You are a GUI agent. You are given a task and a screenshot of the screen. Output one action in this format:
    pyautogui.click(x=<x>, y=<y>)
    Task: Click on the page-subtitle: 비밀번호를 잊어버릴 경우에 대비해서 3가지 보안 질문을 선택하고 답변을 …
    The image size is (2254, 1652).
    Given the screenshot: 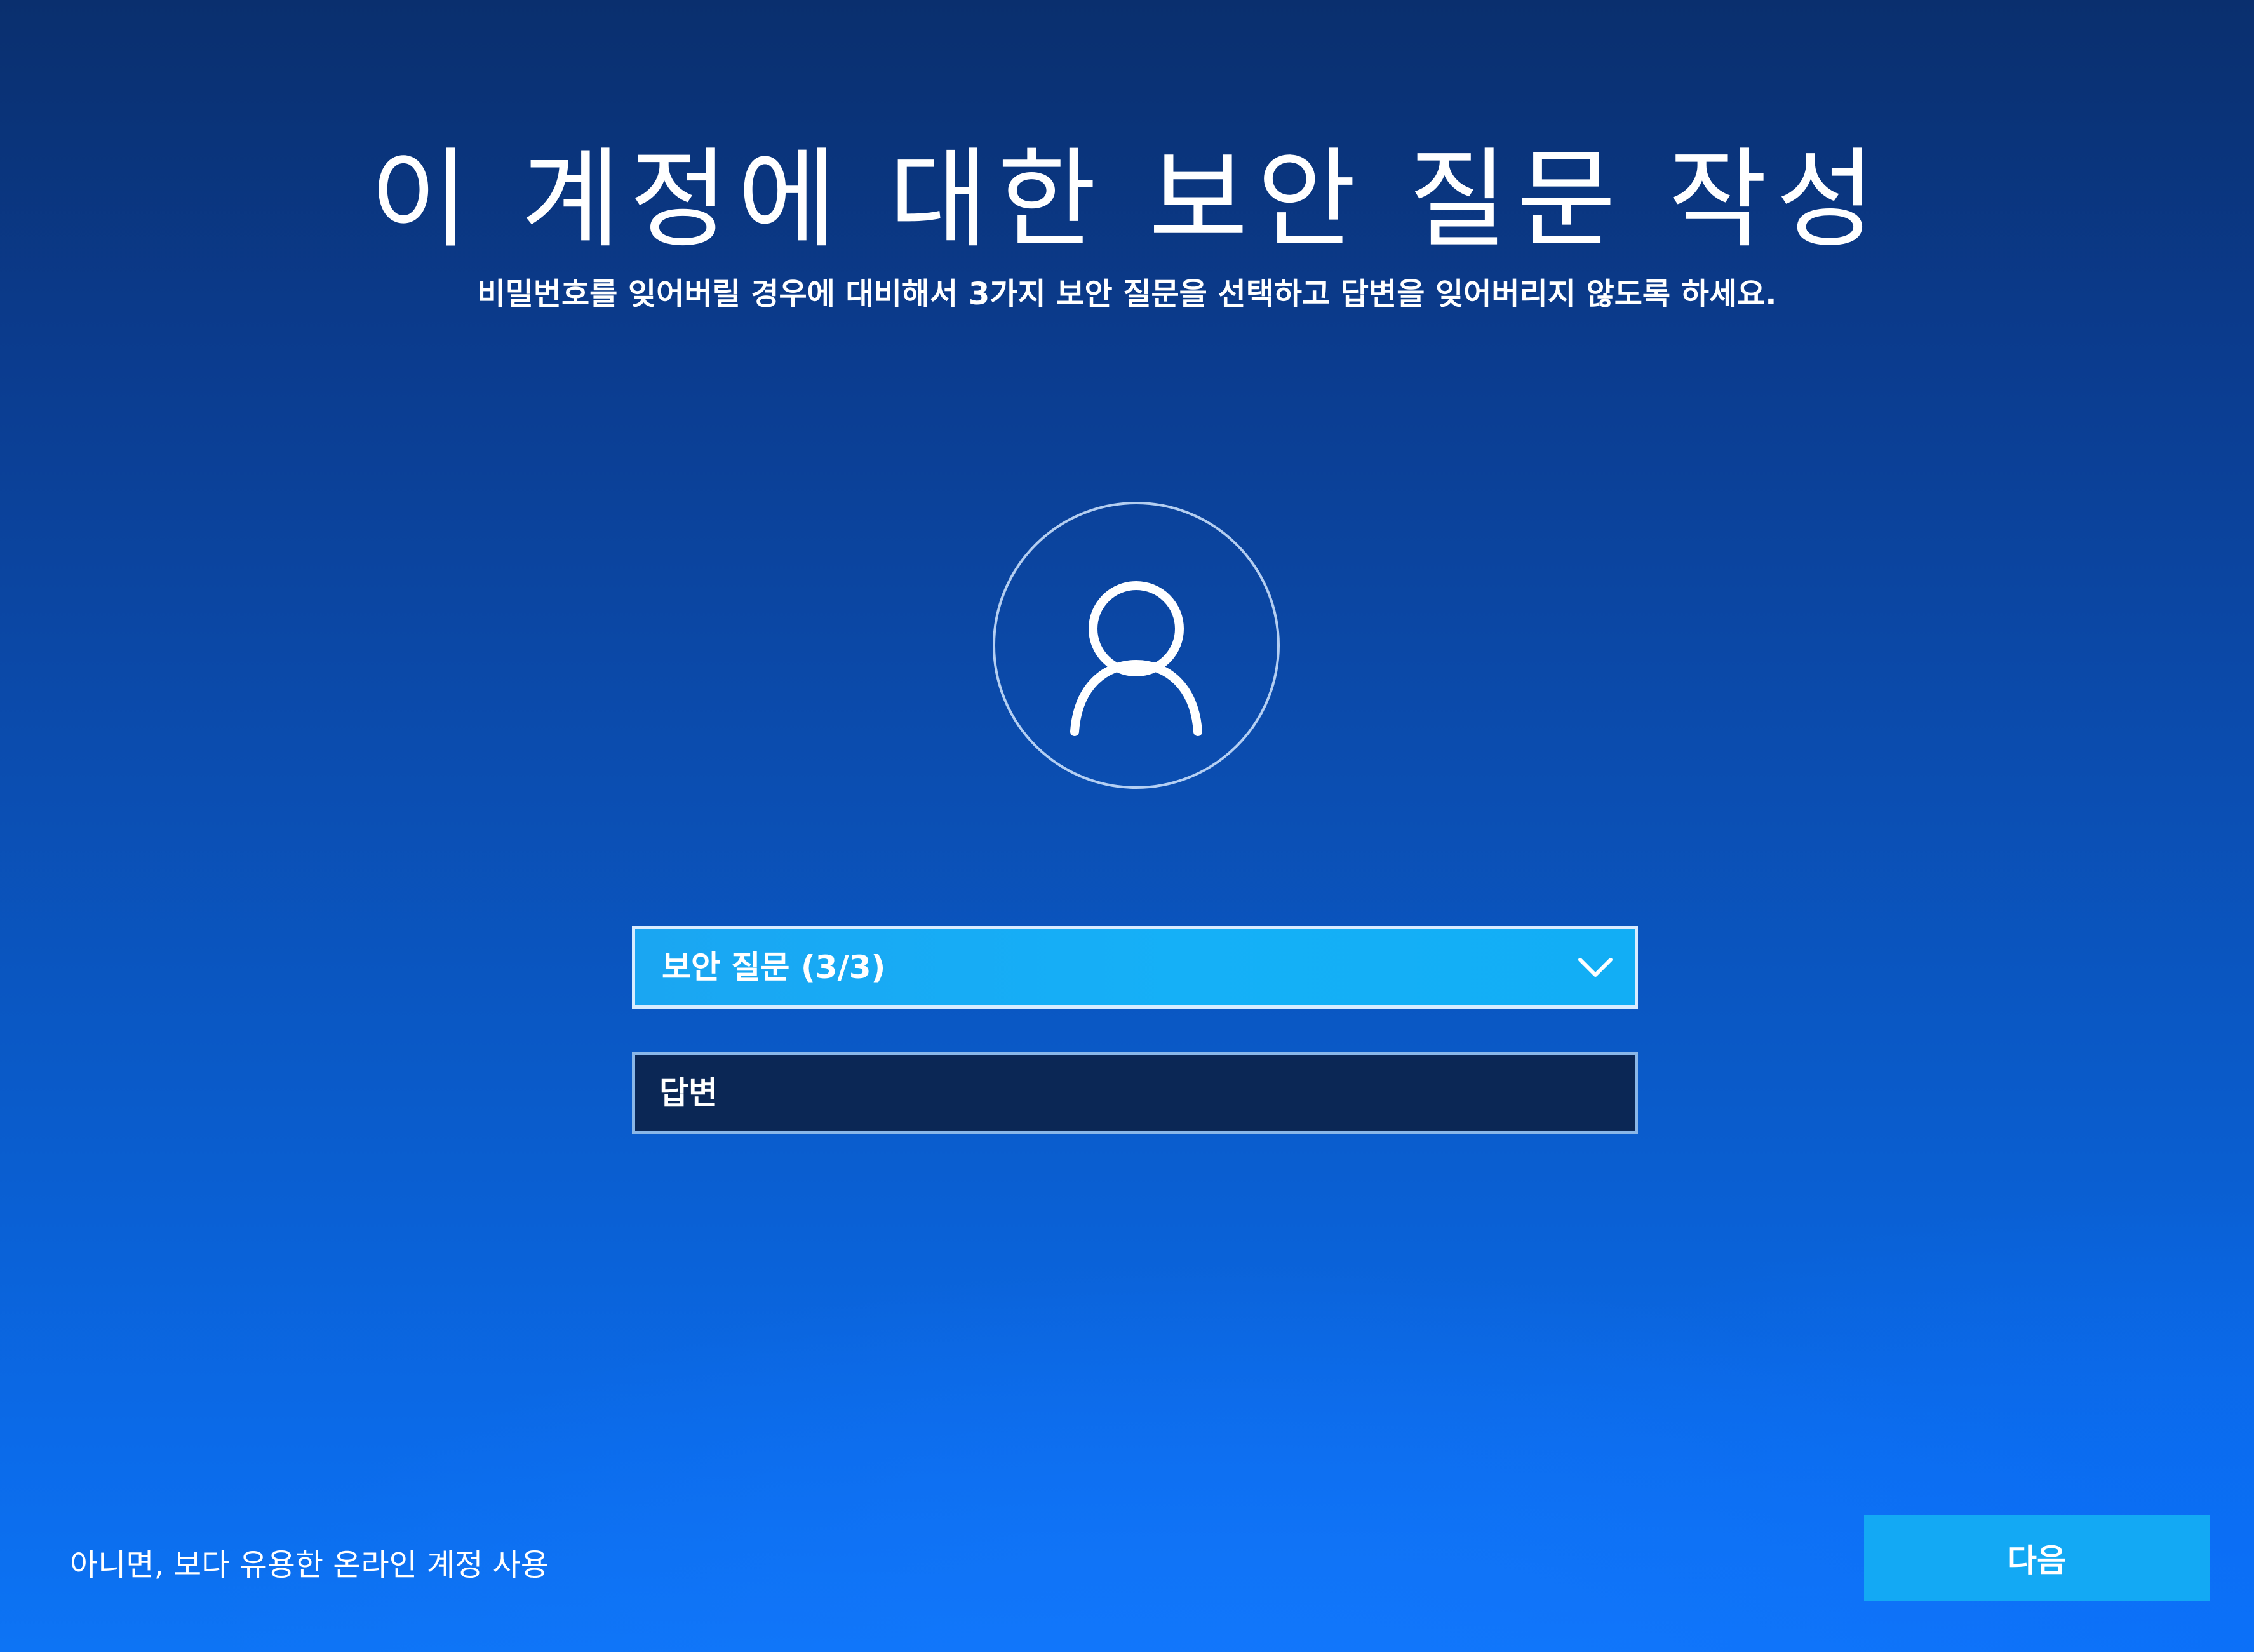 What is the action you would take?
    pyautogui.click(x=1127, y=294)
    